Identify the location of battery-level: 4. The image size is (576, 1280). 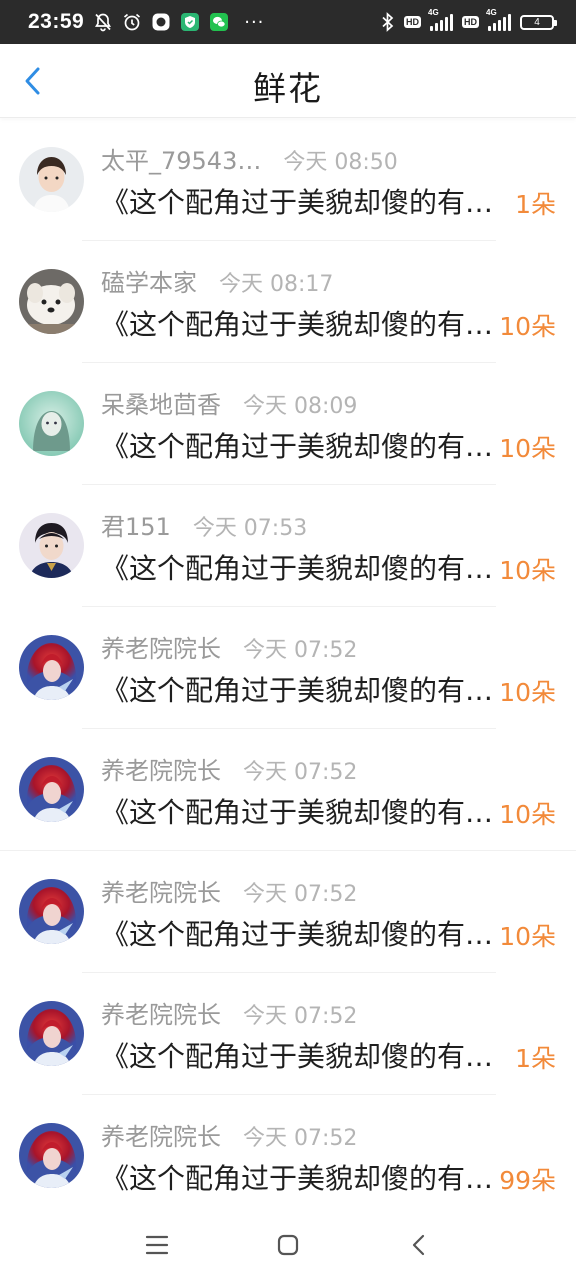
(537, 22).